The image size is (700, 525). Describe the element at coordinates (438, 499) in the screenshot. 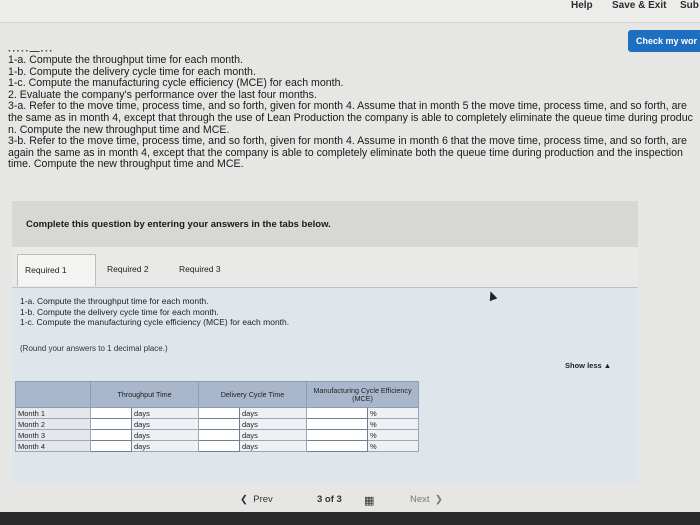

I see `chevron-right-icon: ❯` at that location.